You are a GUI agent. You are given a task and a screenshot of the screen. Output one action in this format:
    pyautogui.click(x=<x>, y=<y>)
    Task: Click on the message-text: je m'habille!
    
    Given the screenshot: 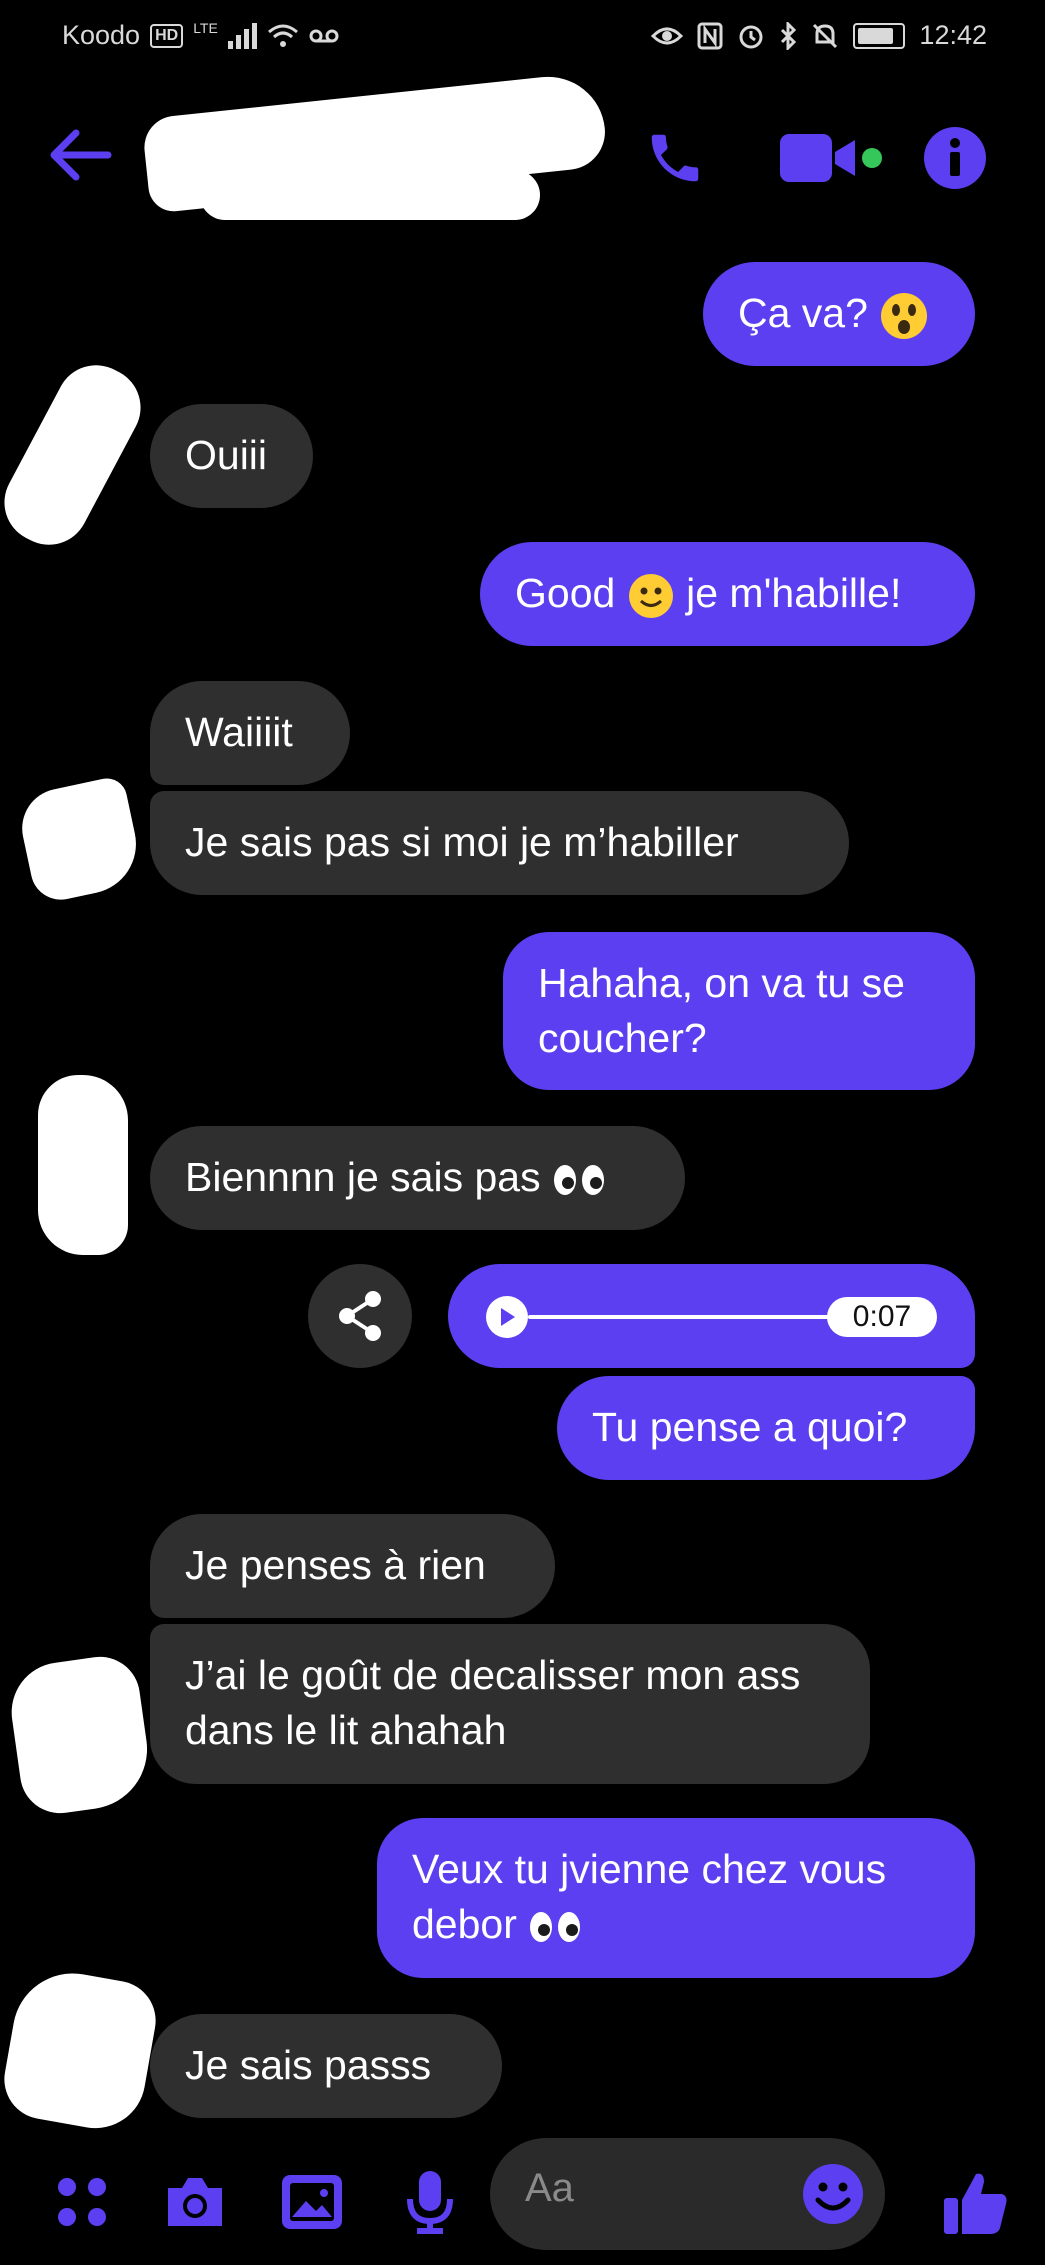 What is the action you would take?
    pyautogui.click(x=794, y=593)
    